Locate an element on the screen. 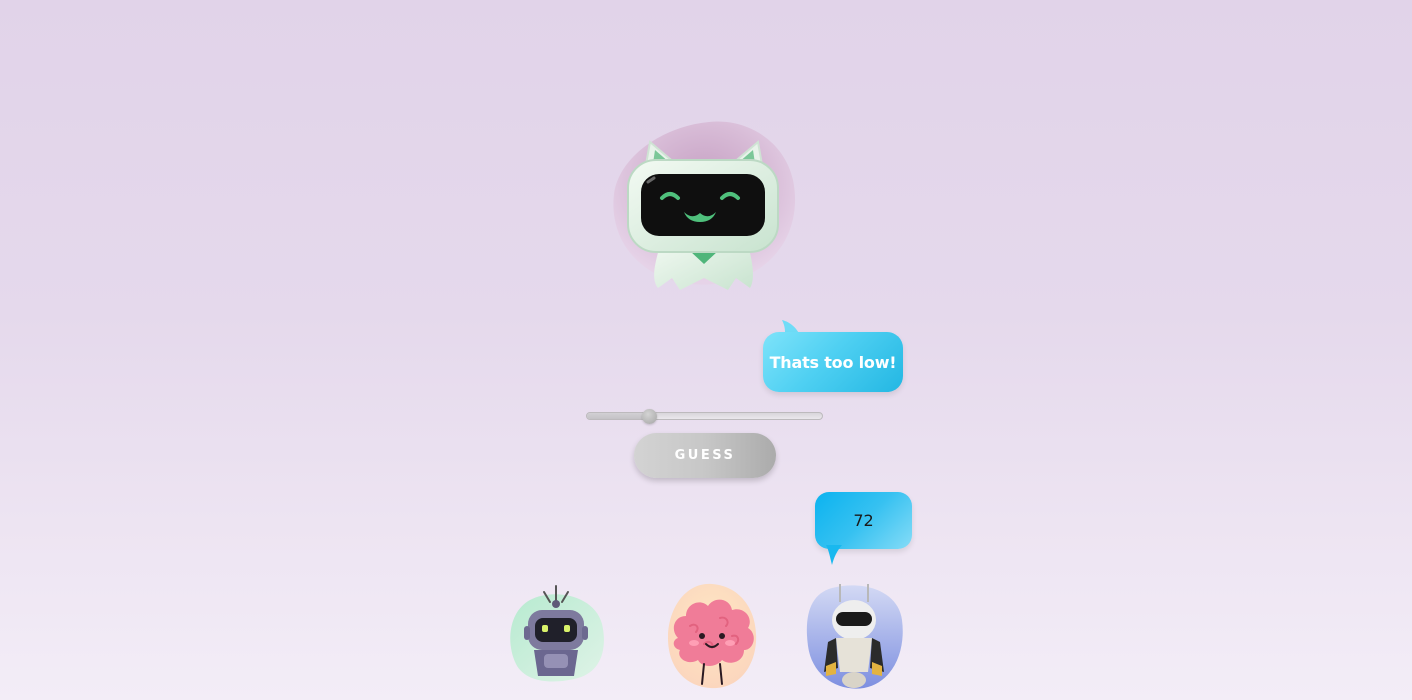  cat-robot-host-icon is located at coordinates (704, 205).